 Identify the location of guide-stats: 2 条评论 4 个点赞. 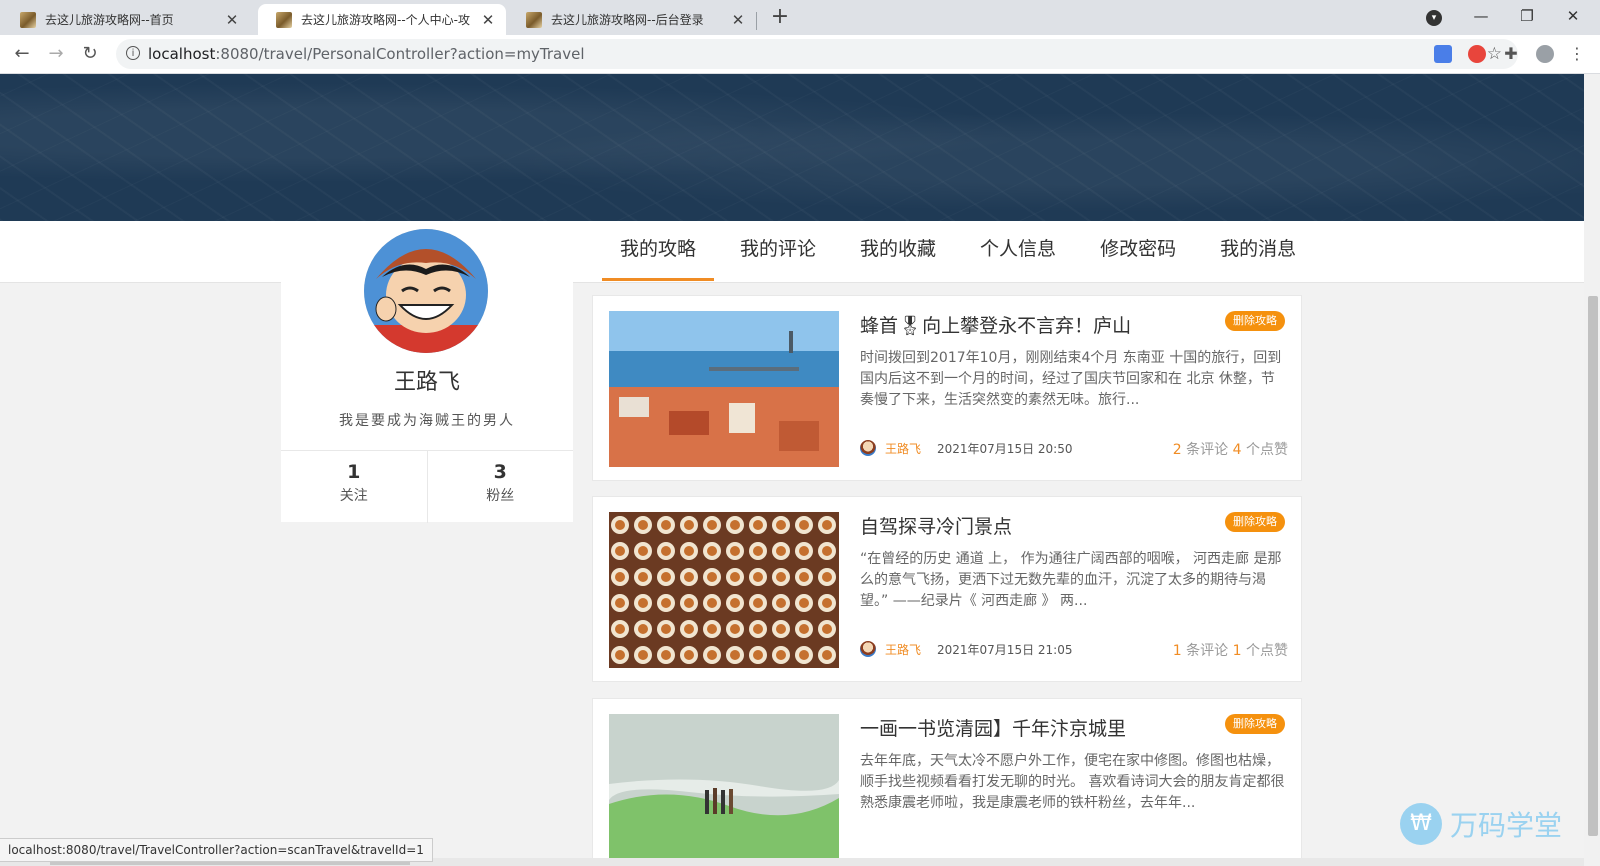
(1230, 449).